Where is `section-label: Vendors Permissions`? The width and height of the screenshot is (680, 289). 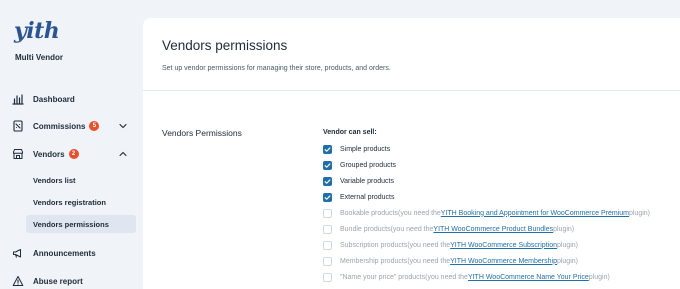
section-label: Vendors Permissions is located at coordinates (202, 133).